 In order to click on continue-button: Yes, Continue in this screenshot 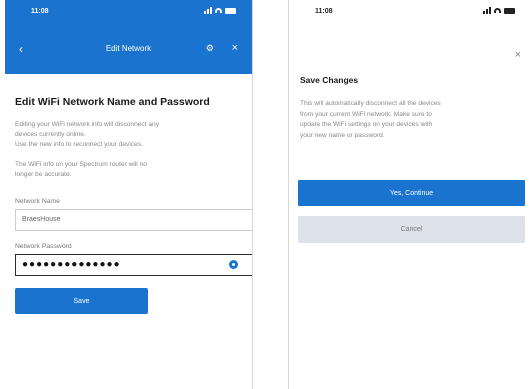, I will do `click(411, 193)`.